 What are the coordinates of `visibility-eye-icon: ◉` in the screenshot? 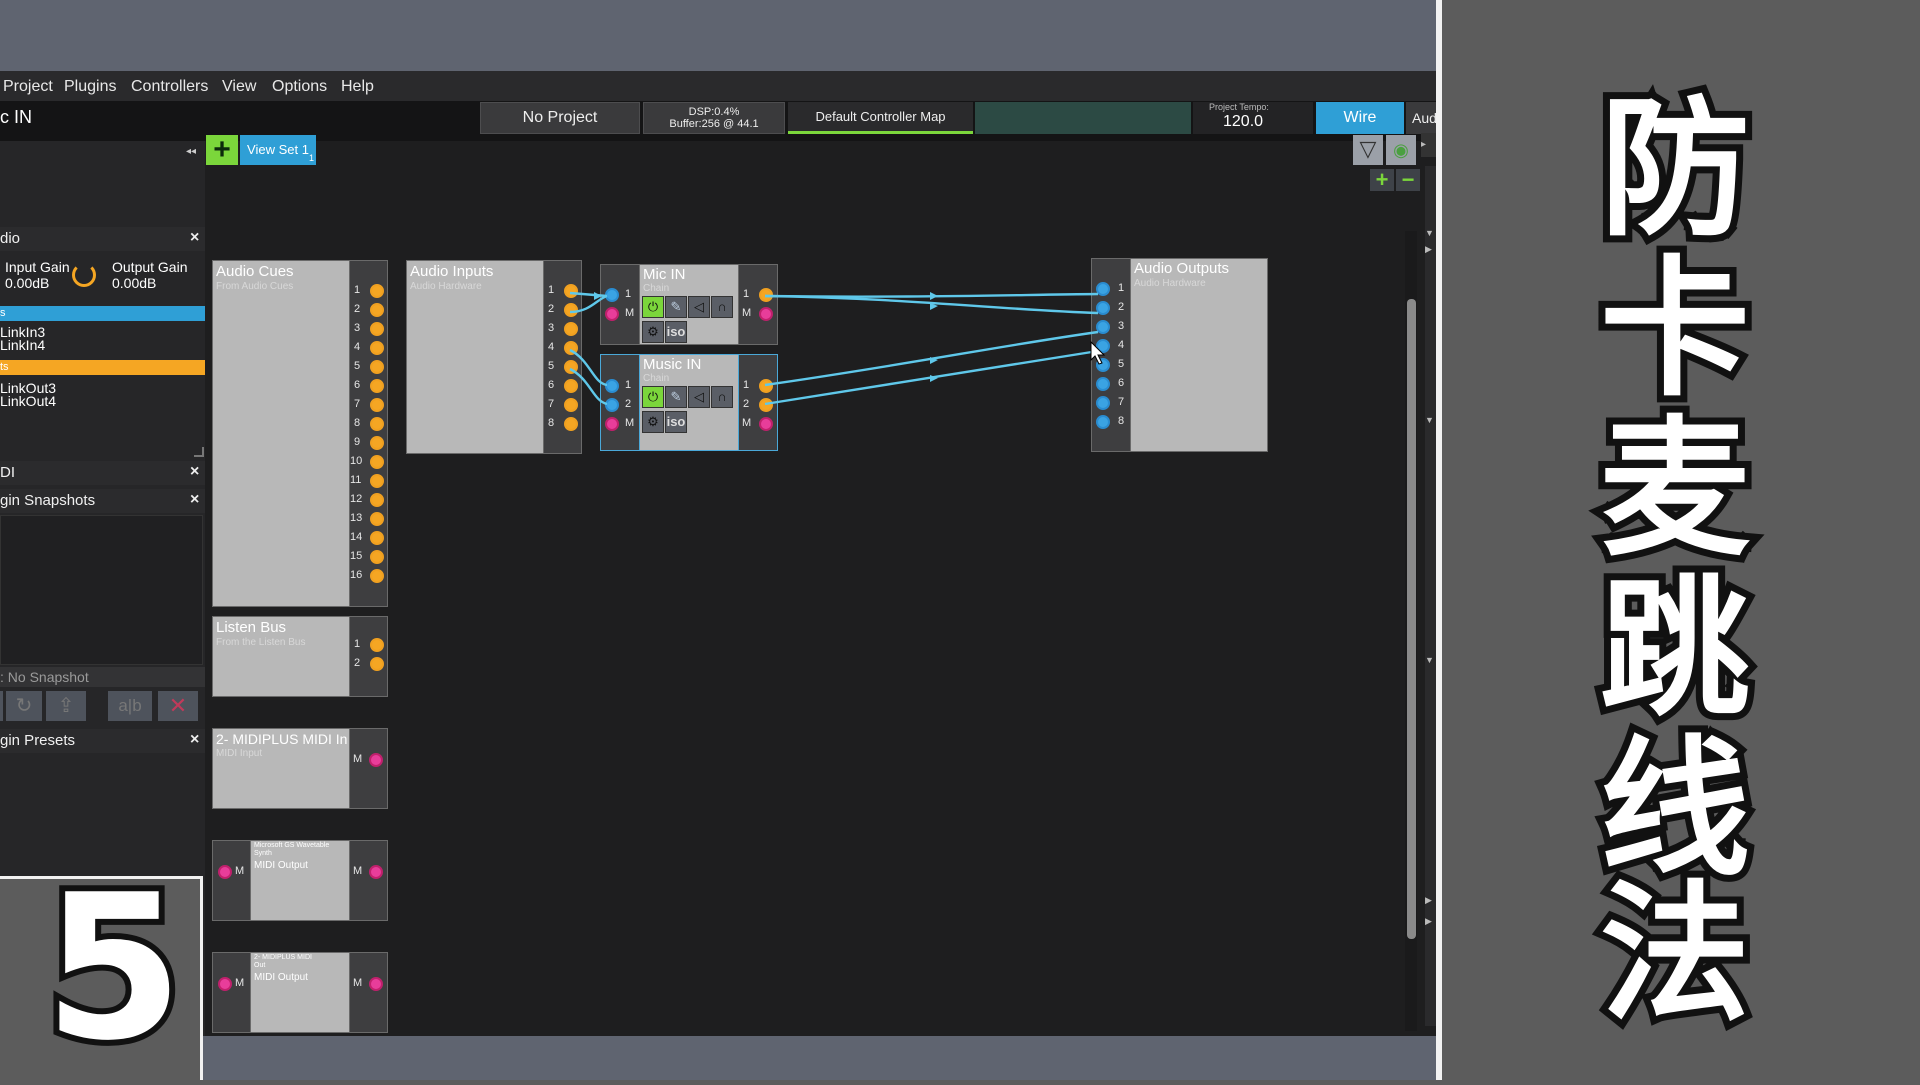 It's located at (1401, 150).